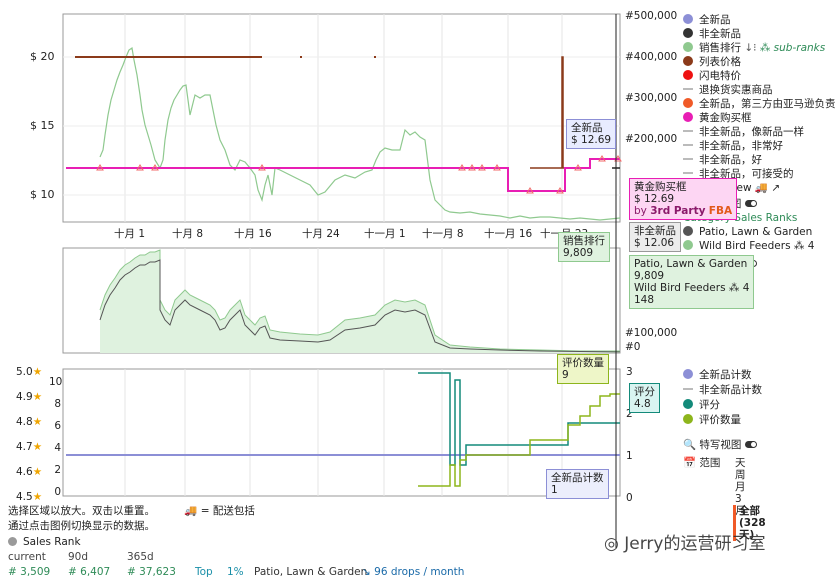 This screenshot has height=578, width=837. What do you see at coordinates (188, 234) in the screenshot?
I see `date-tick: 十月 8` at bounding box center [188, 234].